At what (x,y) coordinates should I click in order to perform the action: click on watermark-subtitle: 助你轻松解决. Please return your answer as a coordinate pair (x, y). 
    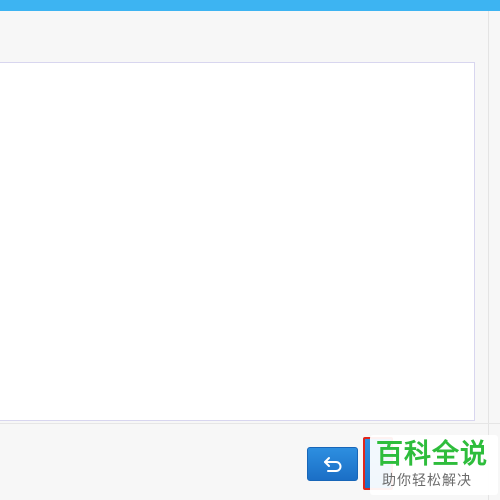
    Looking at the image, I should click on (427, 480).